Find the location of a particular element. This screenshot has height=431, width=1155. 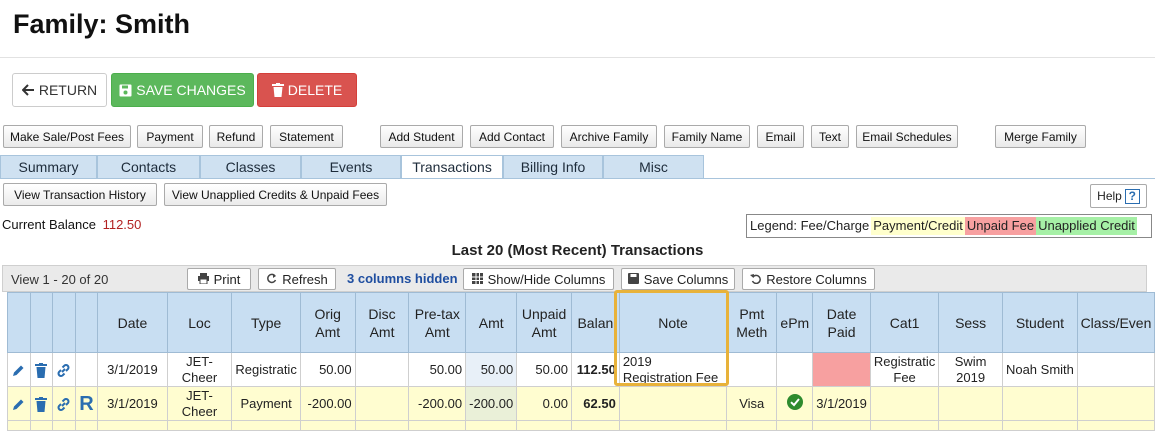

tab-misc: Misc is located at coordinates (653, 167).